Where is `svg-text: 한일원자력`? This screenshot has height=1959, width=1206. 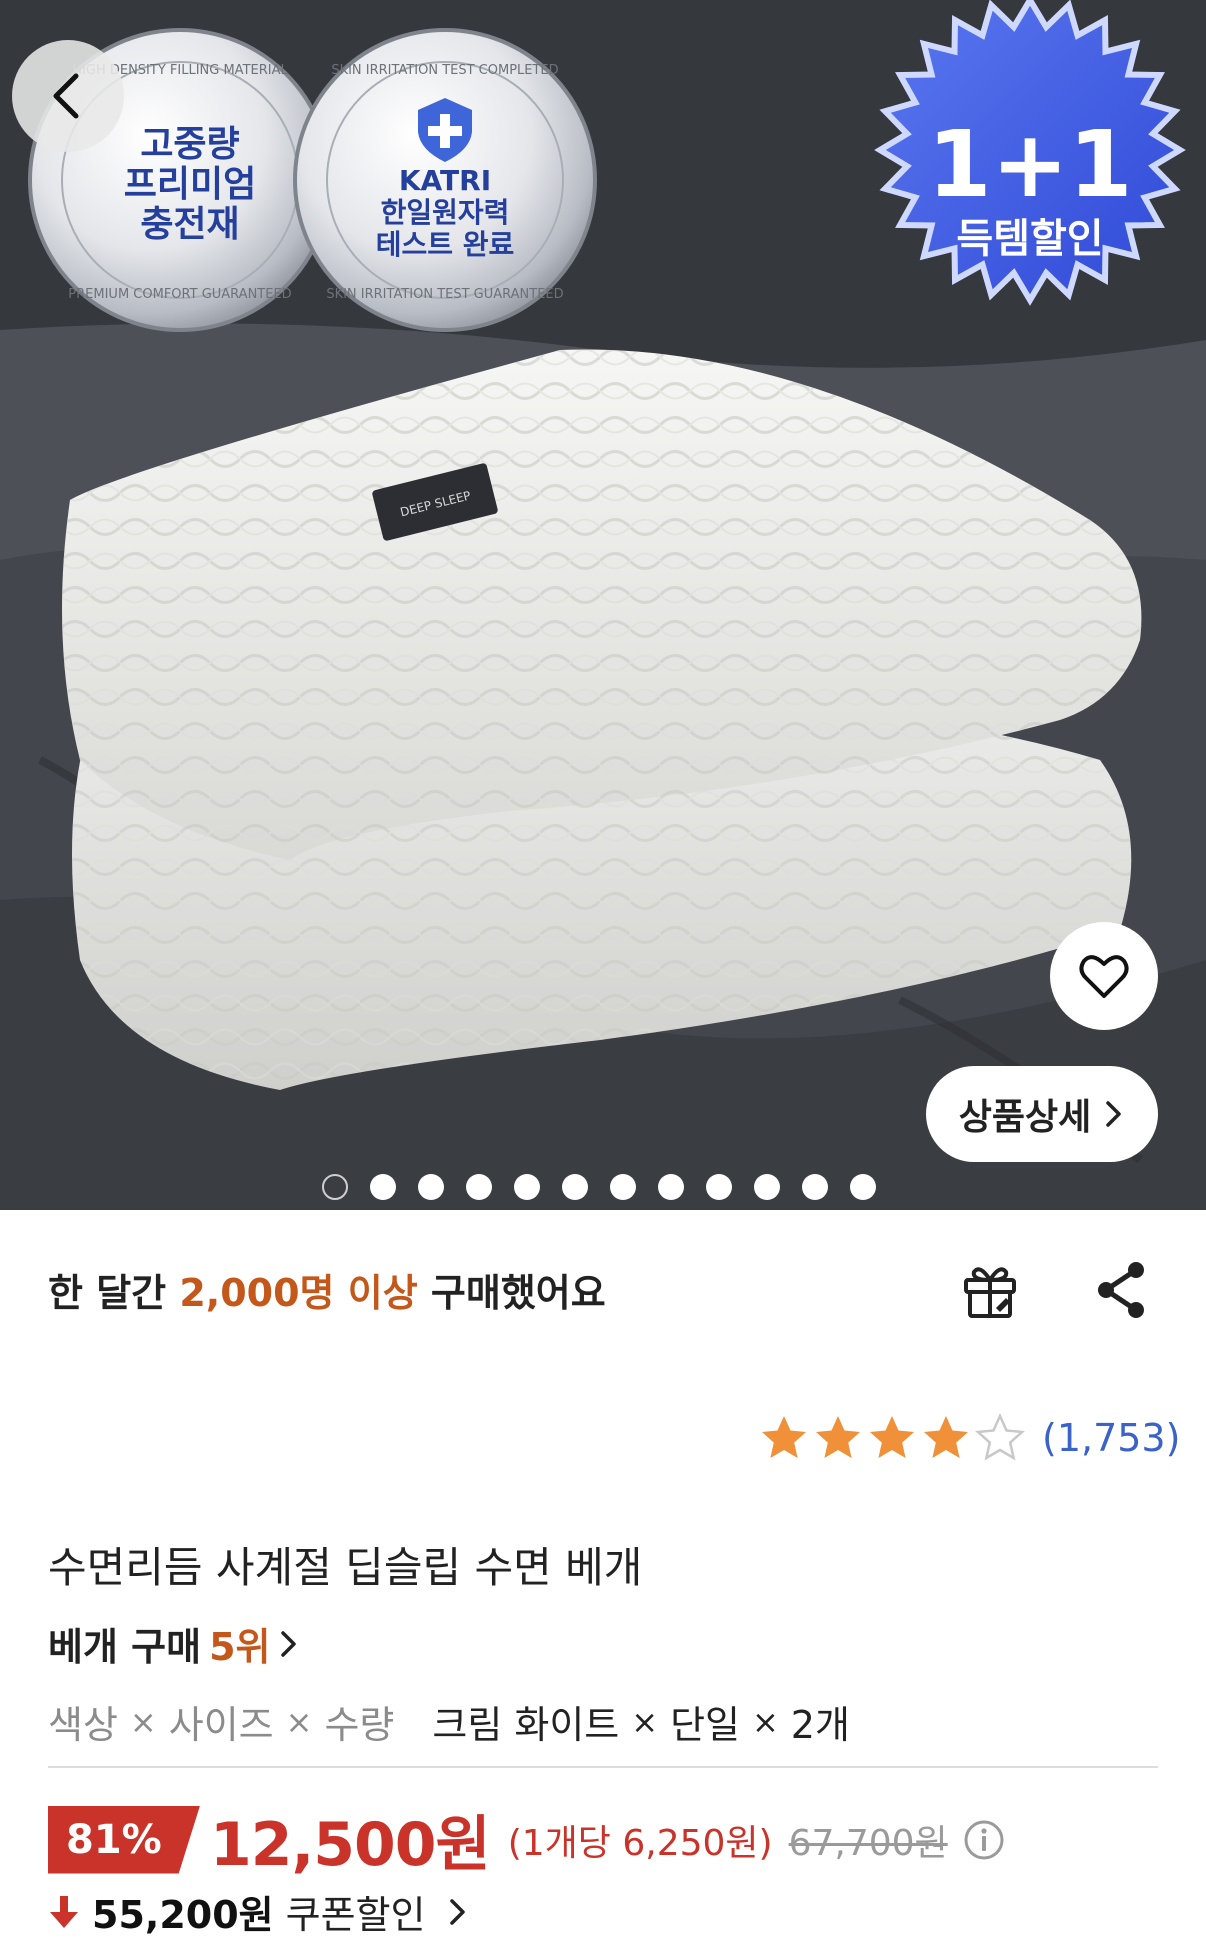
svg-text: 한일원자력 is located at coordinates (445, 212).